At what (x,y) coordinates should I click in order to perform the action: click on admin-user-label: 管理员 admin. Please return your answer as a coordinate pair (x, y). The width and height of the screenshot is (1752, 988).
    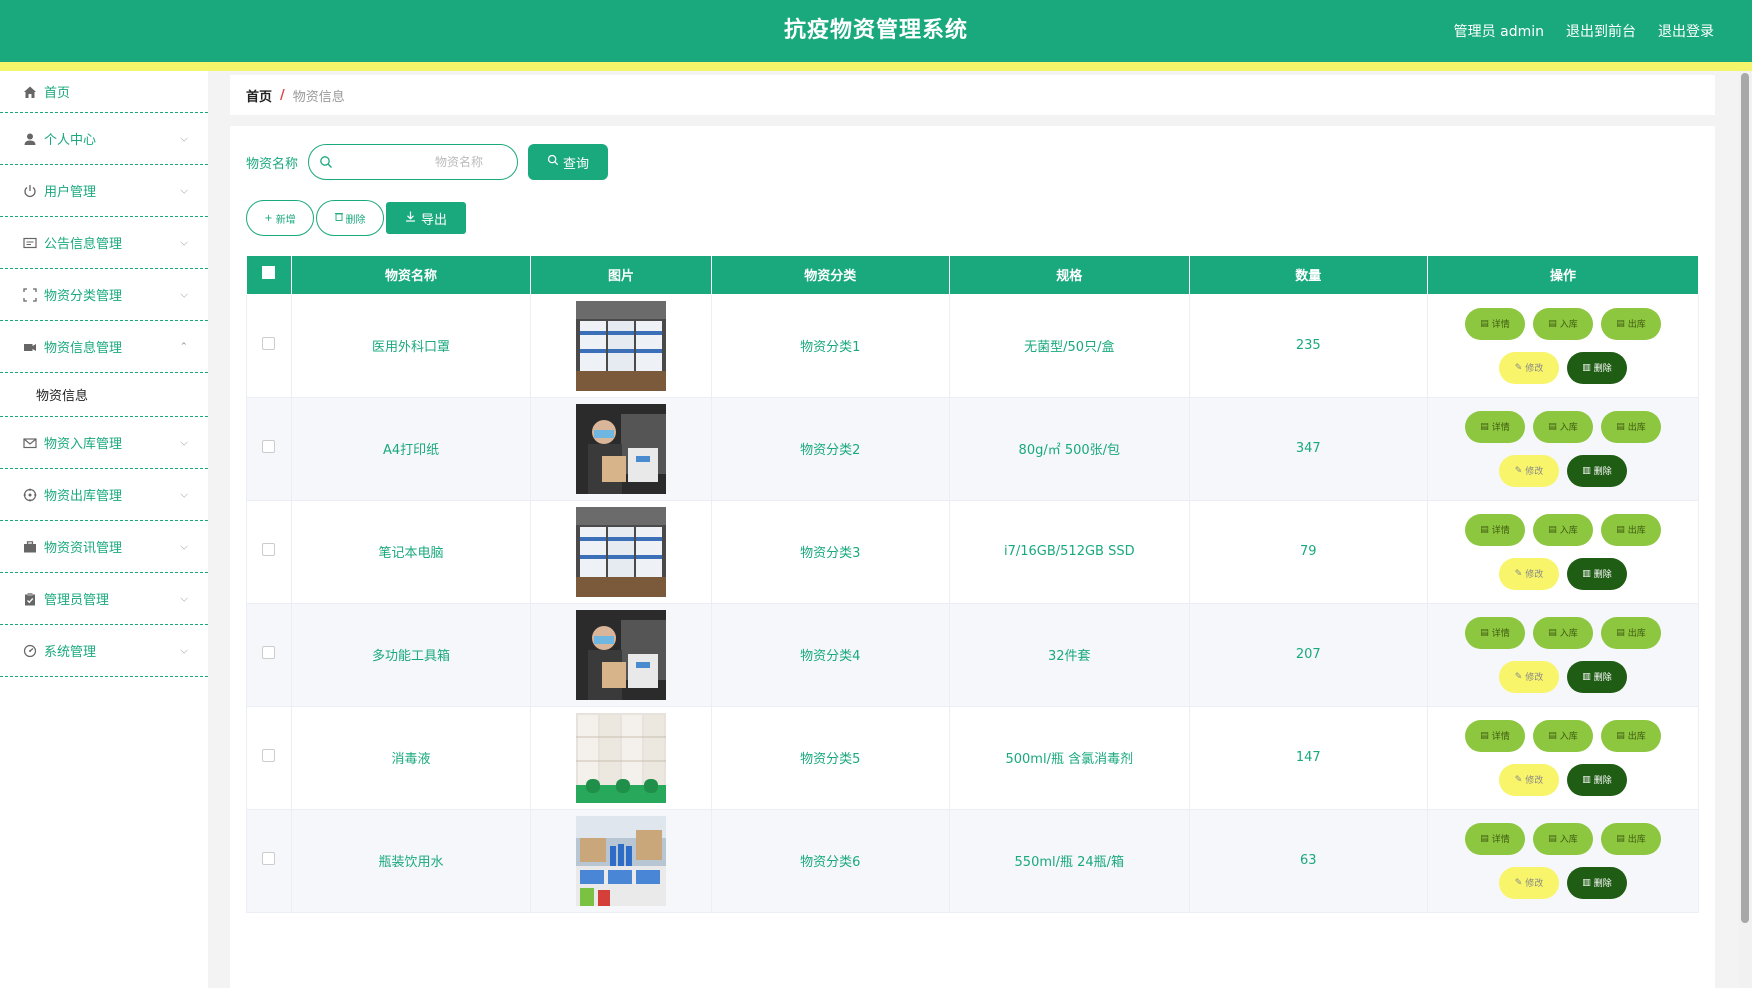
    Looking at the image, I should click on (1499, 31).